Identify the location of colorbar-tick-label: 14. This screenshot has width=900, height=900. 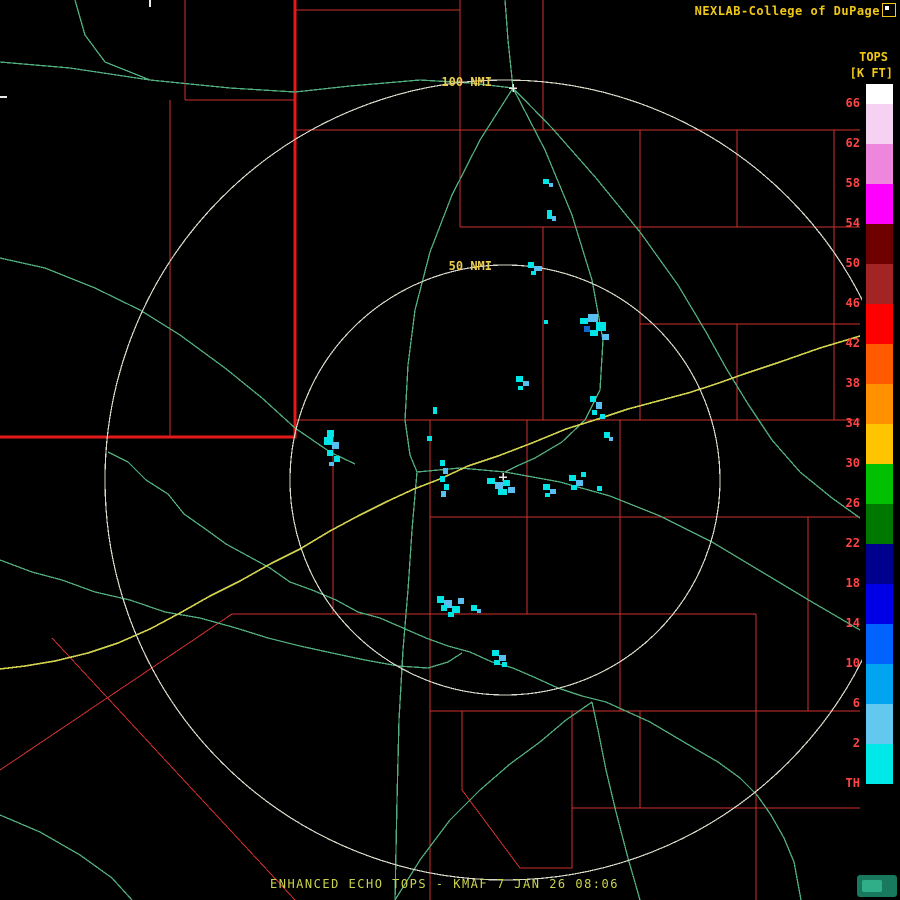
(852, 623).